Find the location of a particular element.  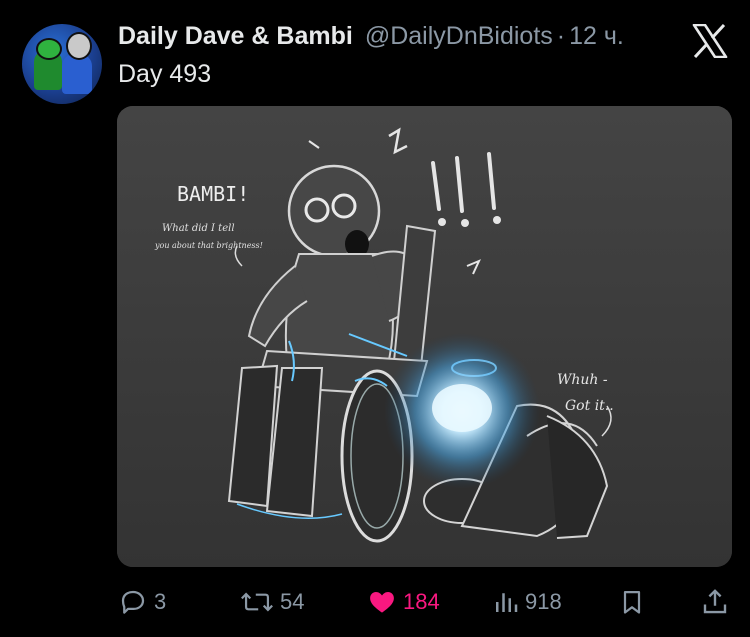

views-count: 918 is located at coordinates (543, 601).